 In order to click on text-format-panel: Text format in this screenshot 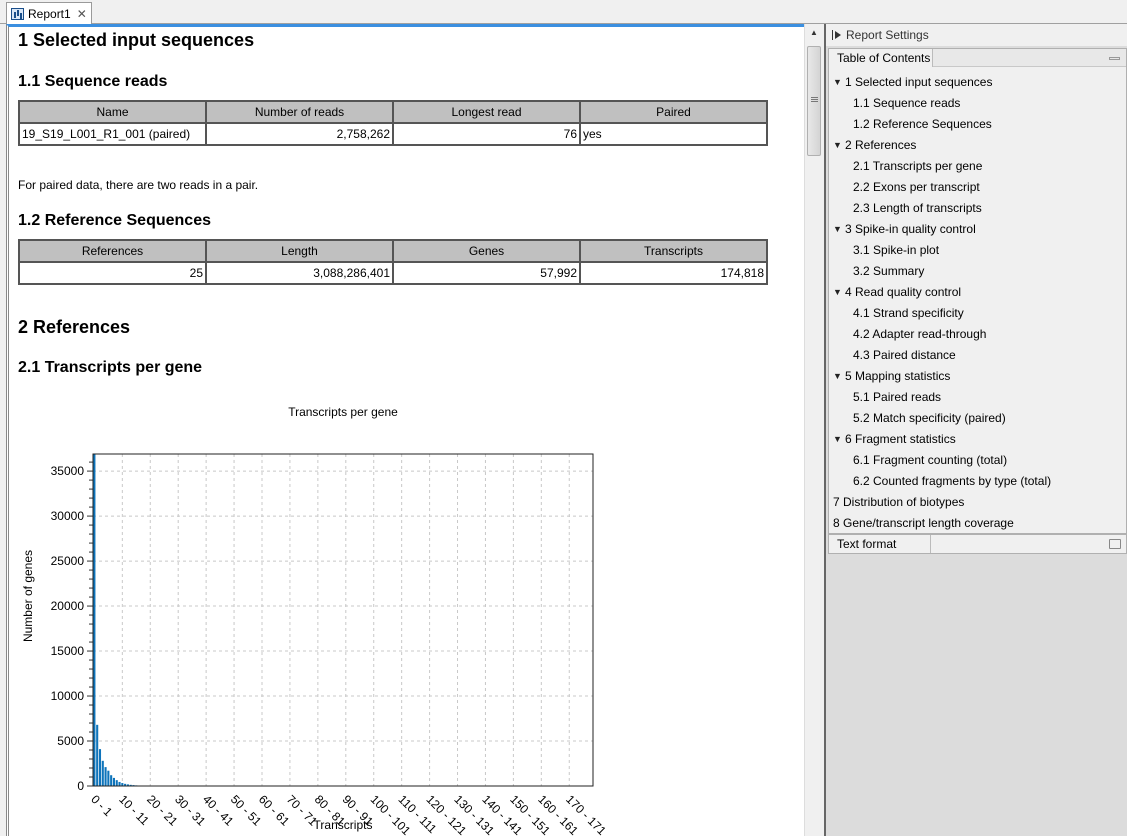, I will do `click(977, 544)`.